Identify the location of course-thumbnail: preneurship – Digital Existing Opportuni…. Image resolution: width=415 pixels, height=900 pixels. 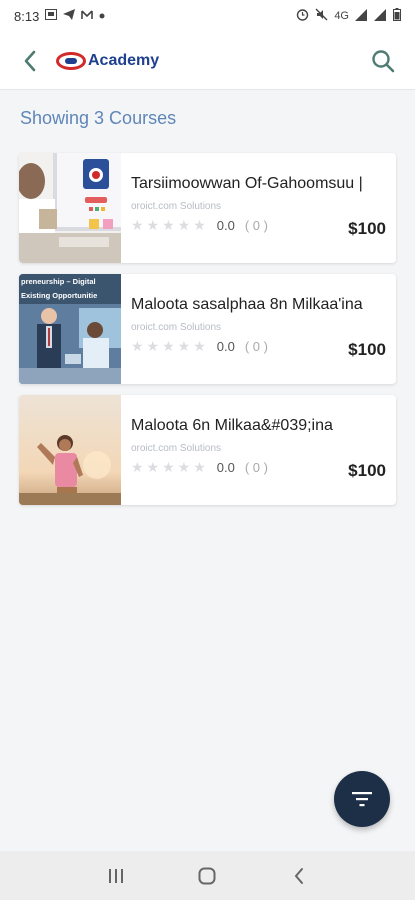
(70, 329).